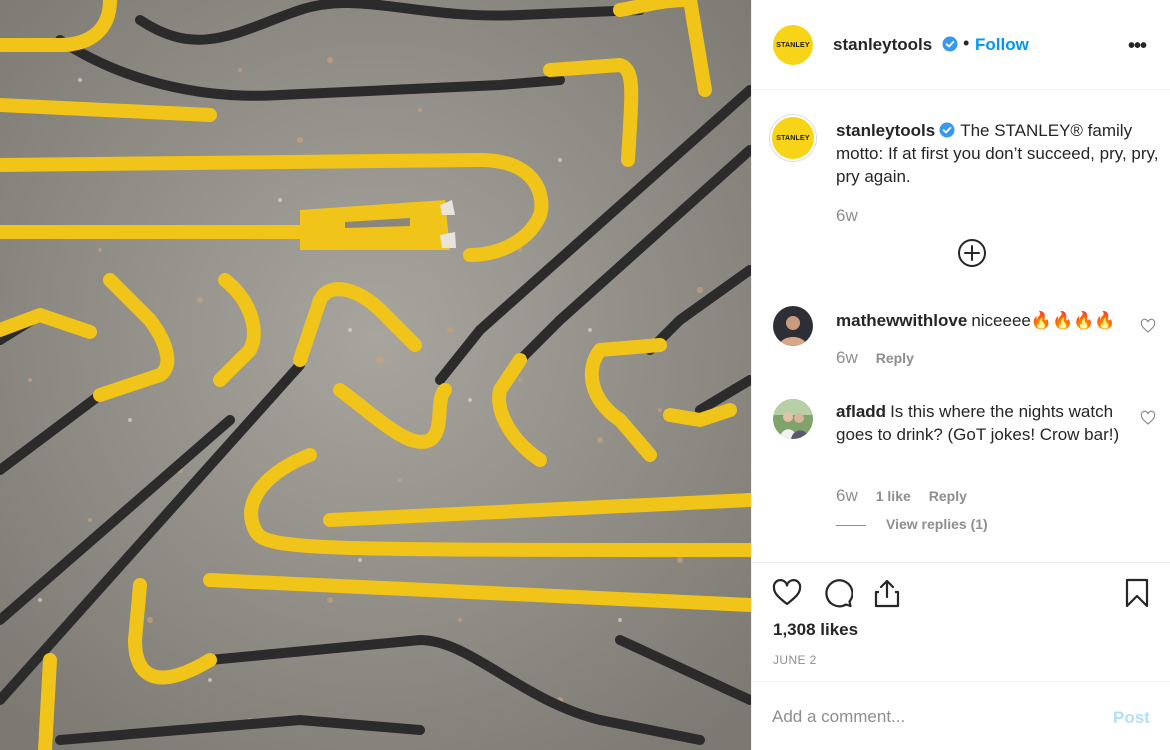  What do you see at coordinates (885, 130) in the screenshot?
I see `caption-username: stanleytools` at bounding box center [885, 130].